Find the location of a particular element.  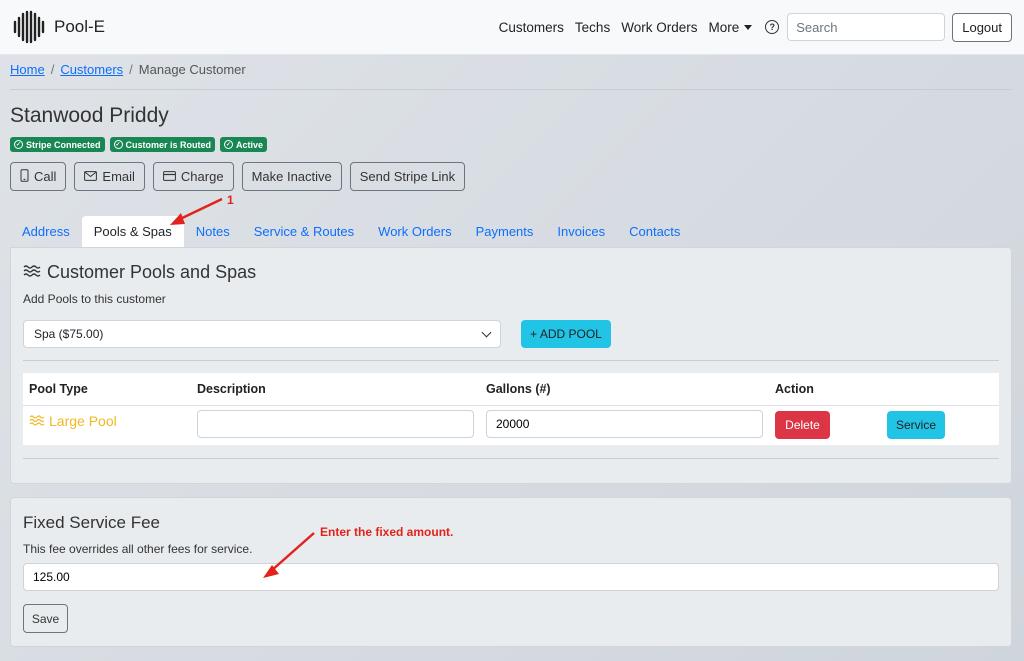

annotation-step-number: 1 is located at coordinates (230, 200).